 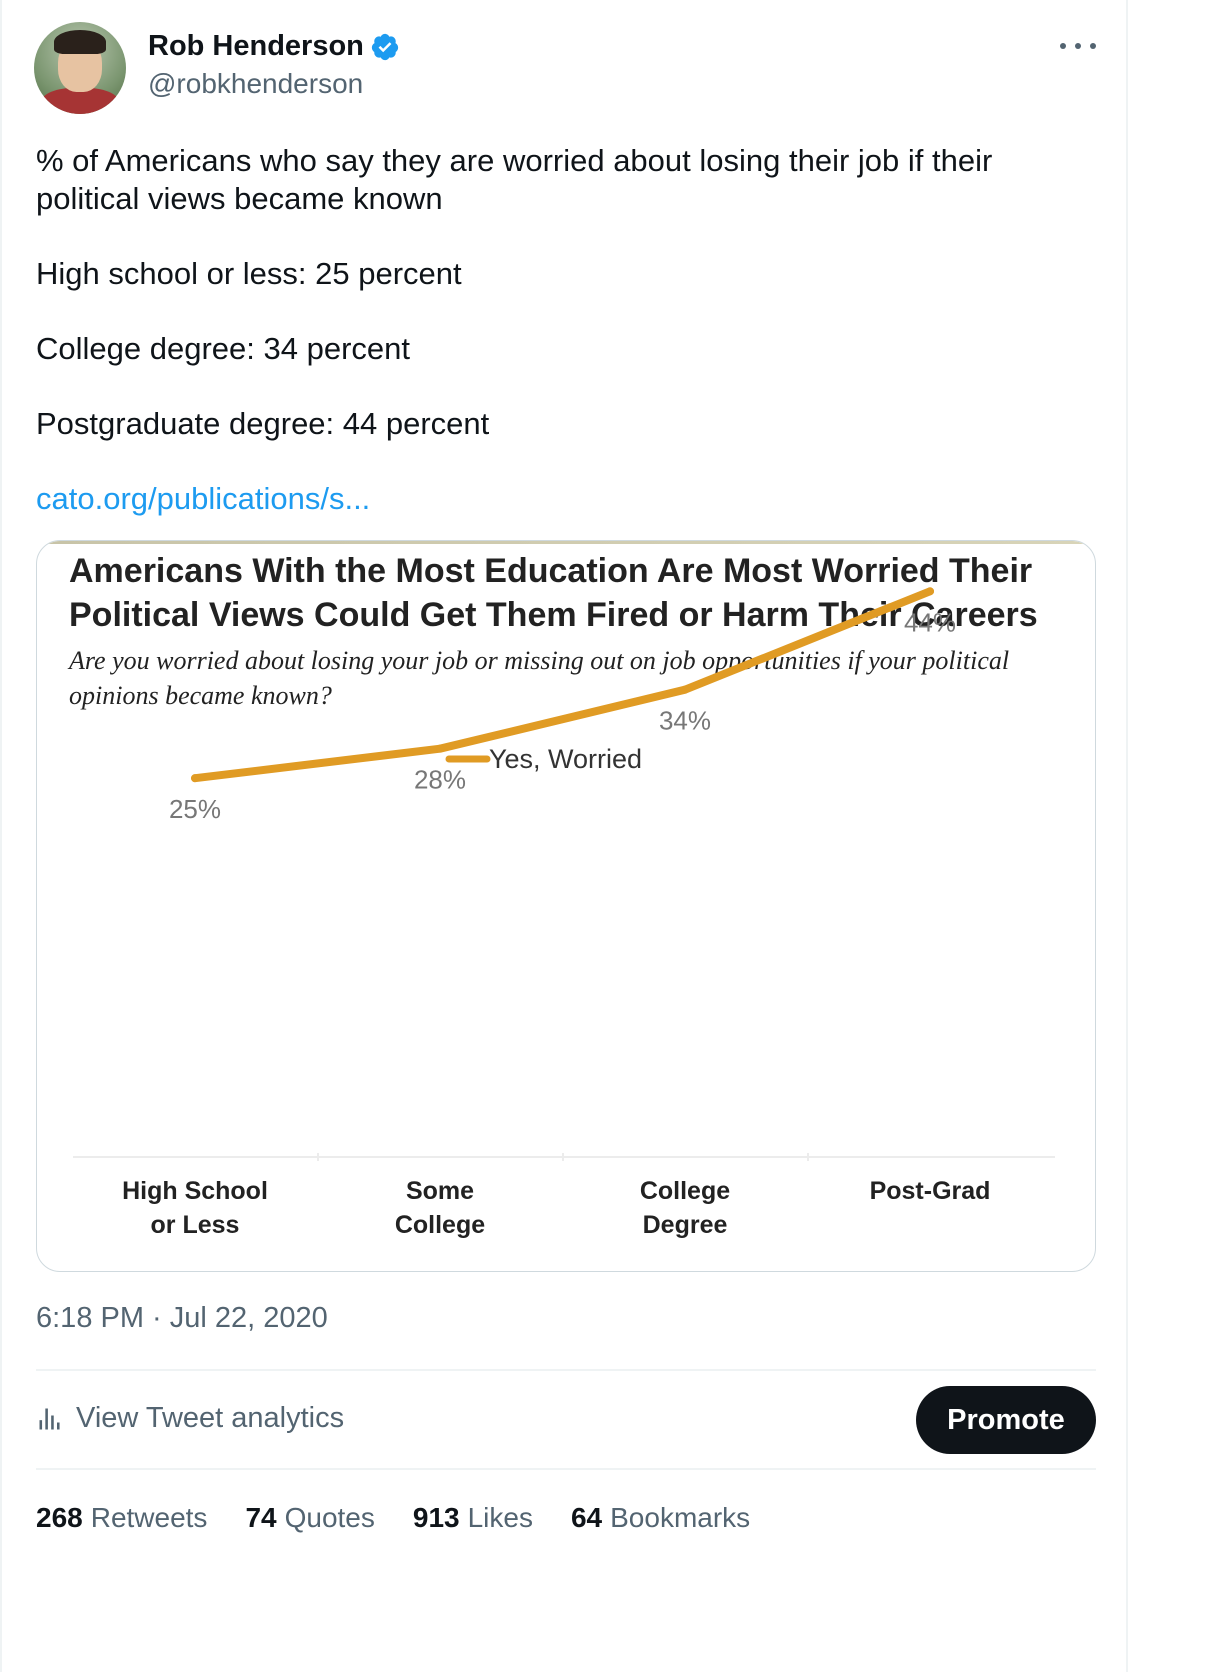 I want to click on tweet-timestamp: 6:18 PM · Jul 22, 2020, so click(x=182, y=1318).